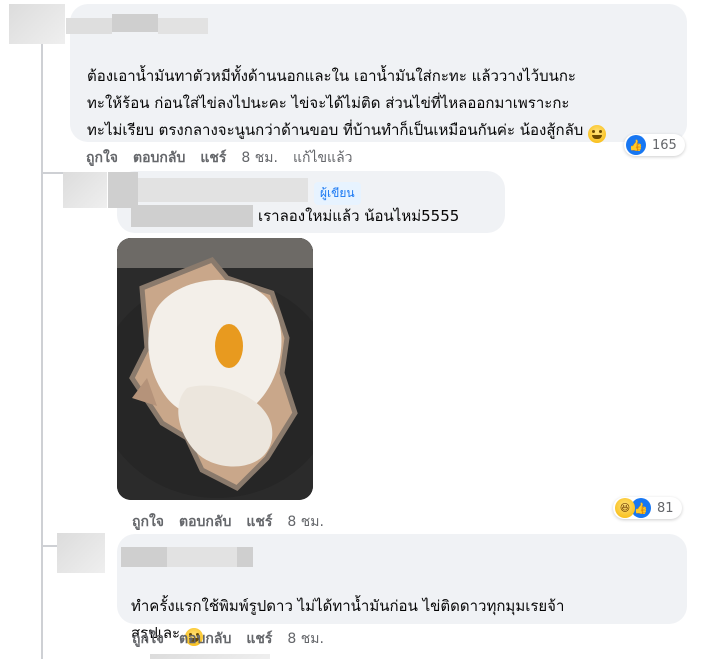  I want to click on comment-actions: ถูกใจ ตอบกลับ แชร์ 8 ชม. แก้ไขแล้ว, so click(227, 158).